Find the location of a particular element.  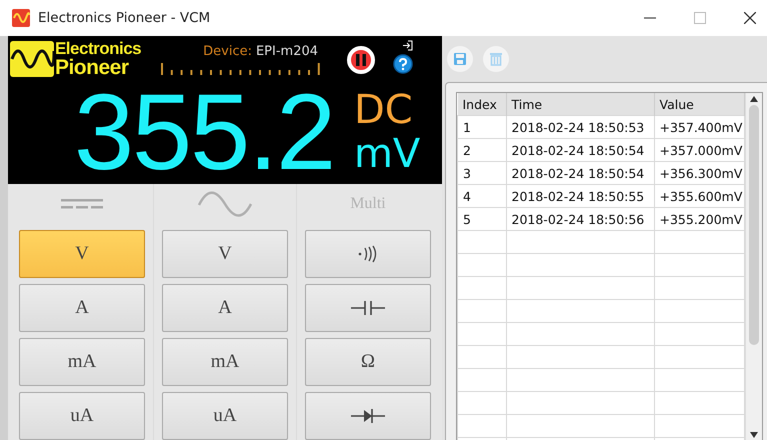

device-name: EPI-m204 is located at coordinates (287, 51).